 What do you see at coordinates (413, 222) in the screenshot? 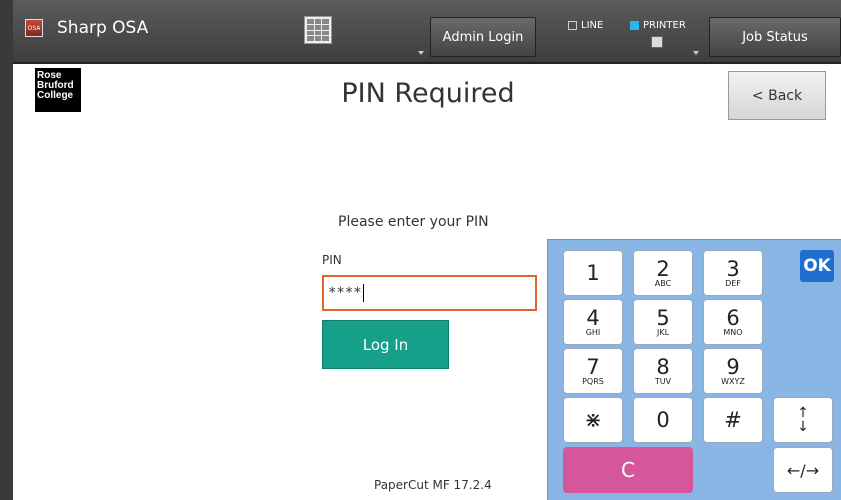
I see `pin-prompt: Please enter your PIN` at bounding box center [413, 222].